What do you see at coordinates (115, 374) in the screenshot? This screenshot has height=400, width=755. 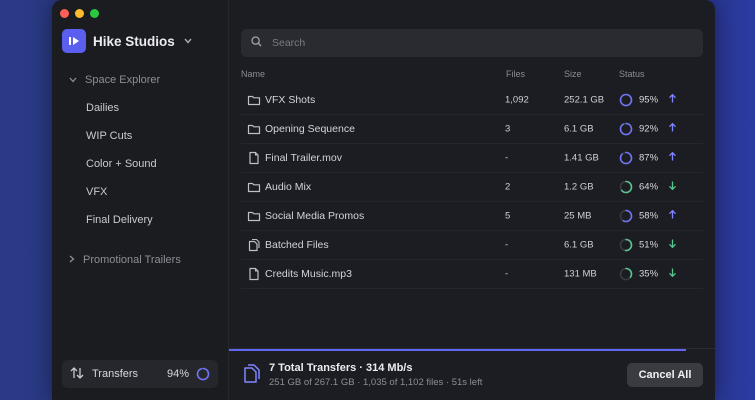 I see `transfers-label: Transfers` at bounding box center [115, 374].